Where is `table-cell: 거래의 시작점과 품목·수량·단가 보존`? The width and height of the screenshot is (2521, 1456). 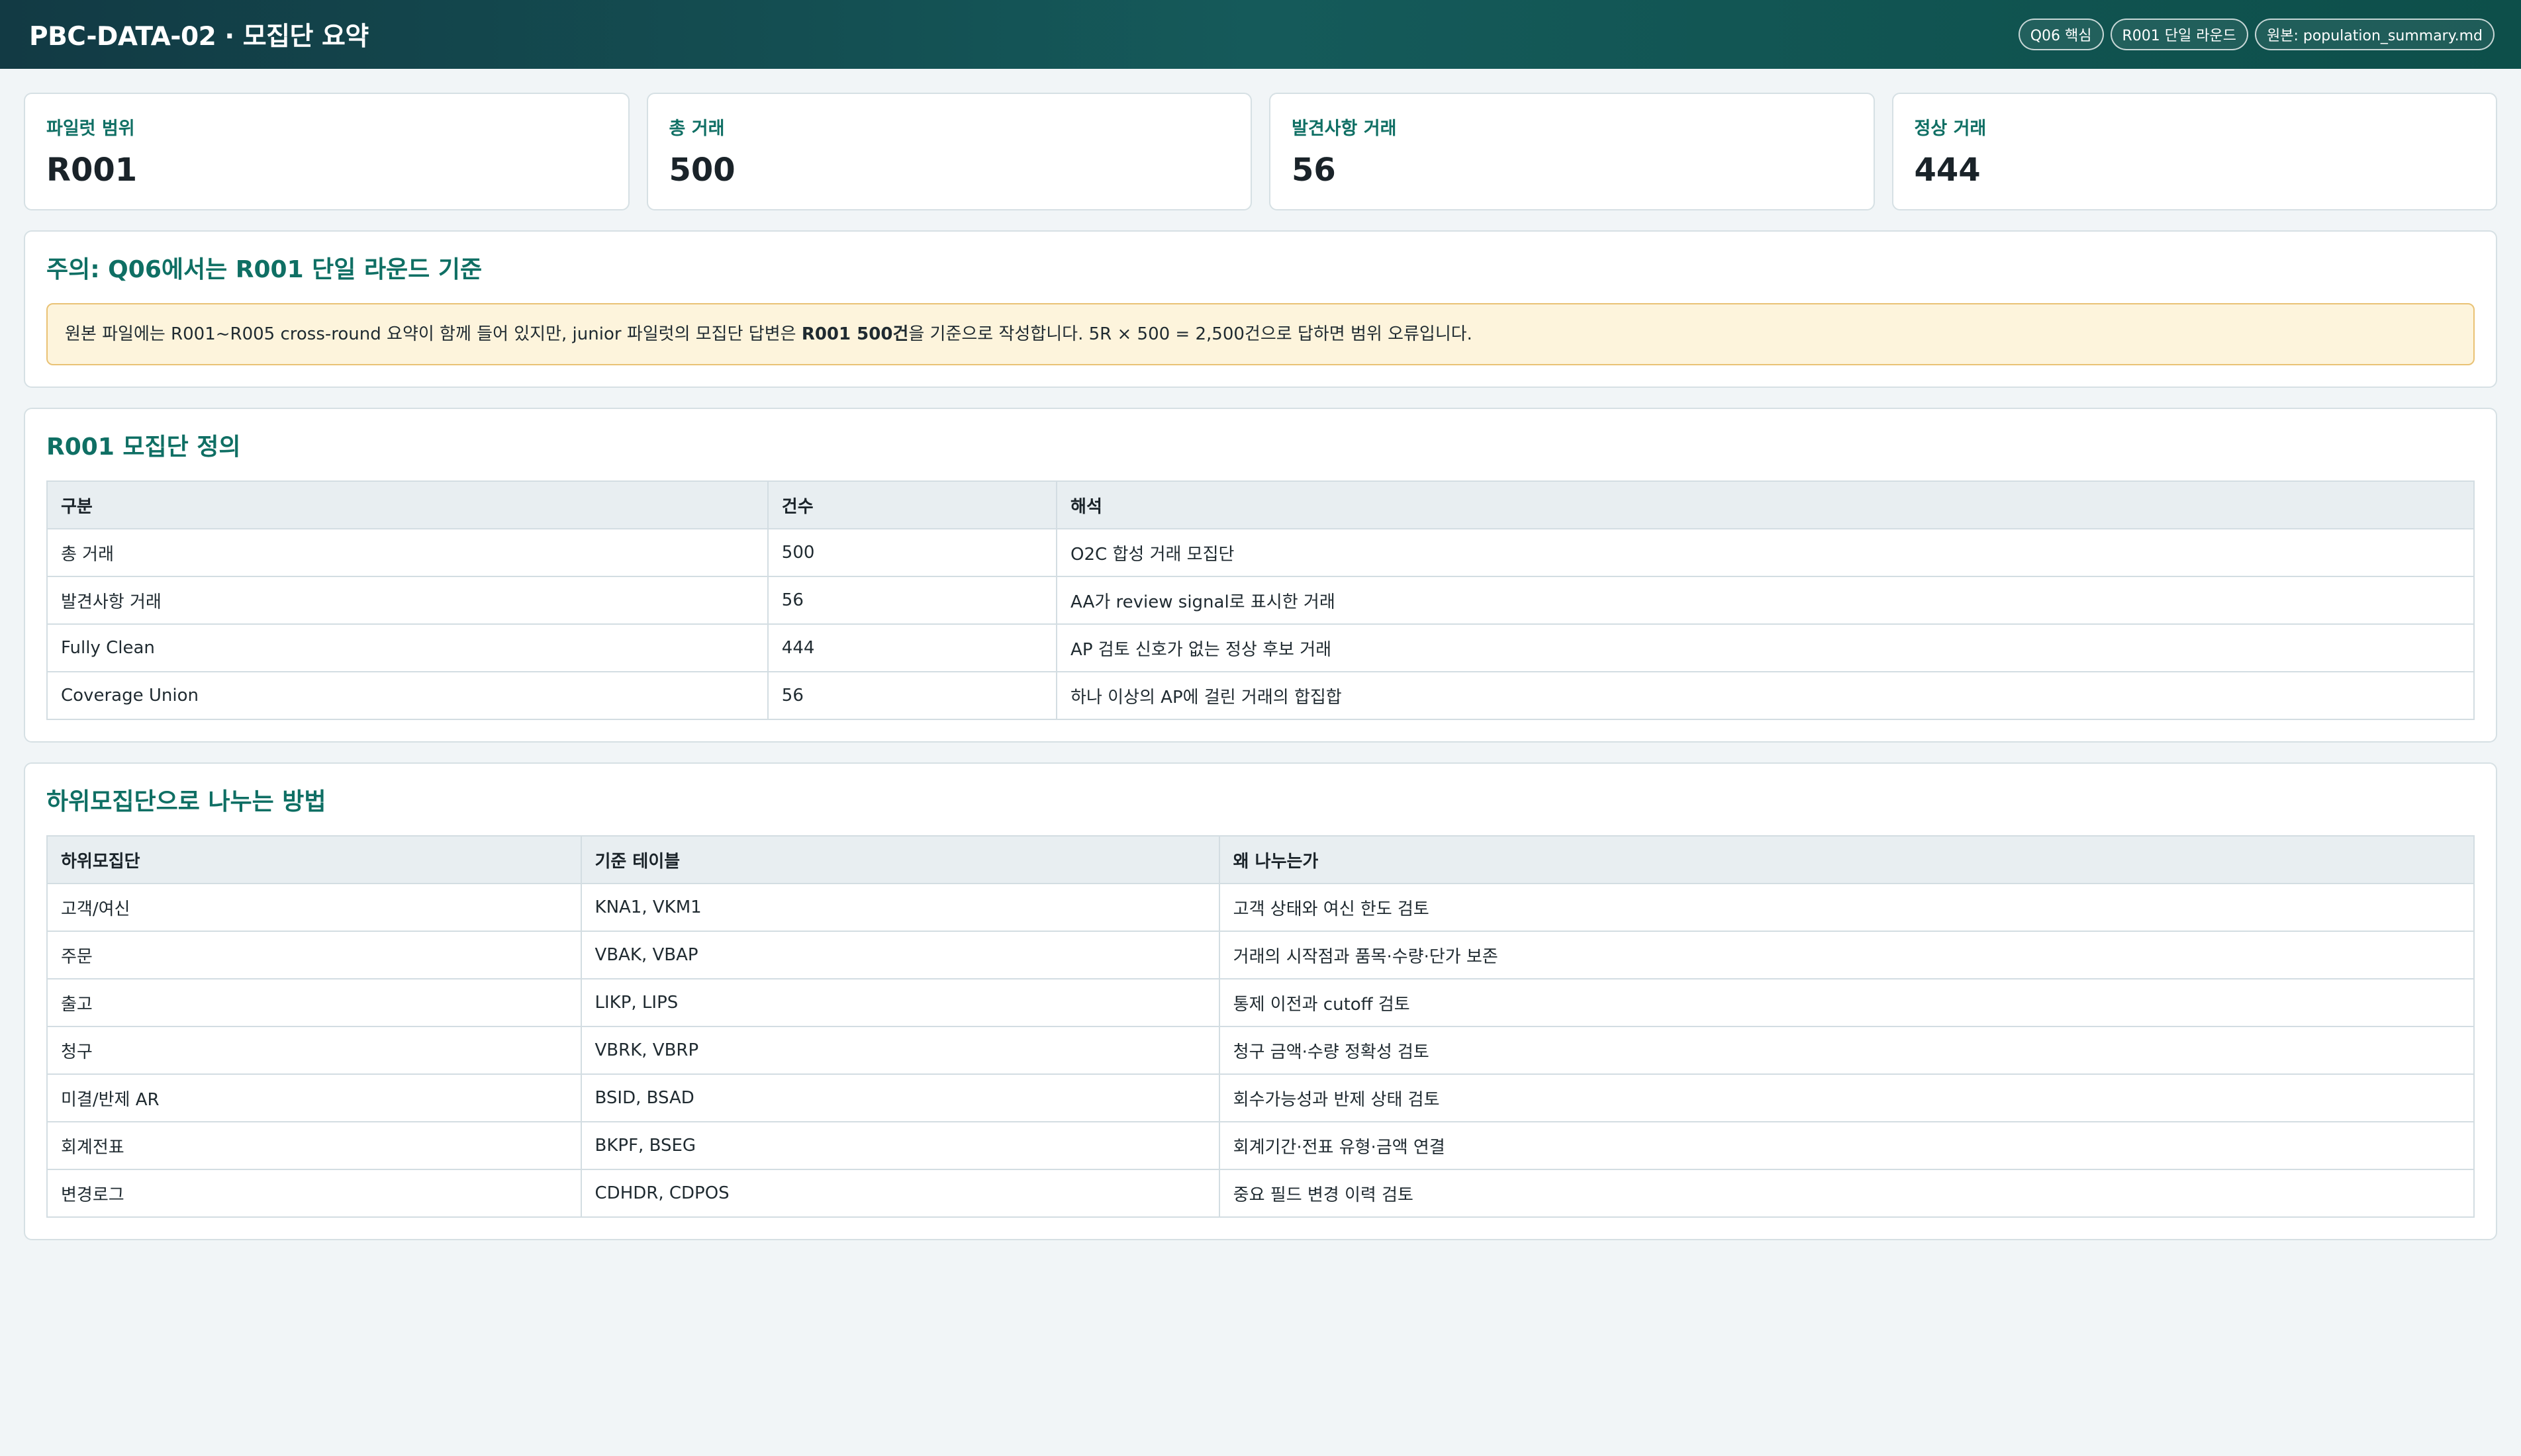 table-cell: 거래의 시작점과 품목·수량·단가 보존 is located at coordinates (1846, 955).